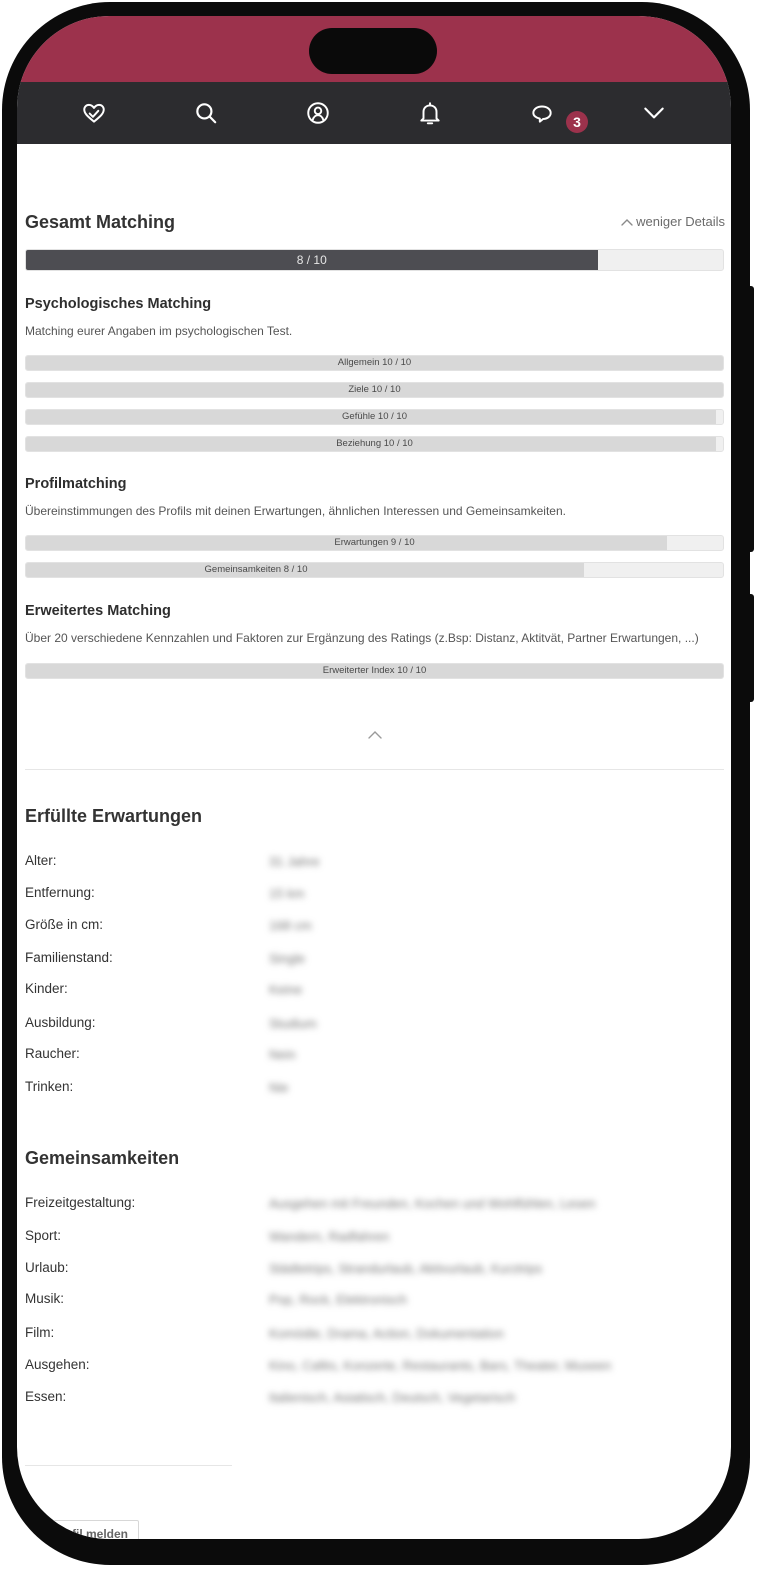  What do you see at coordinates (311, 260) in the screenshot?
I see `overall-score-label: 8 / 10` at bounding box center [311, 260].